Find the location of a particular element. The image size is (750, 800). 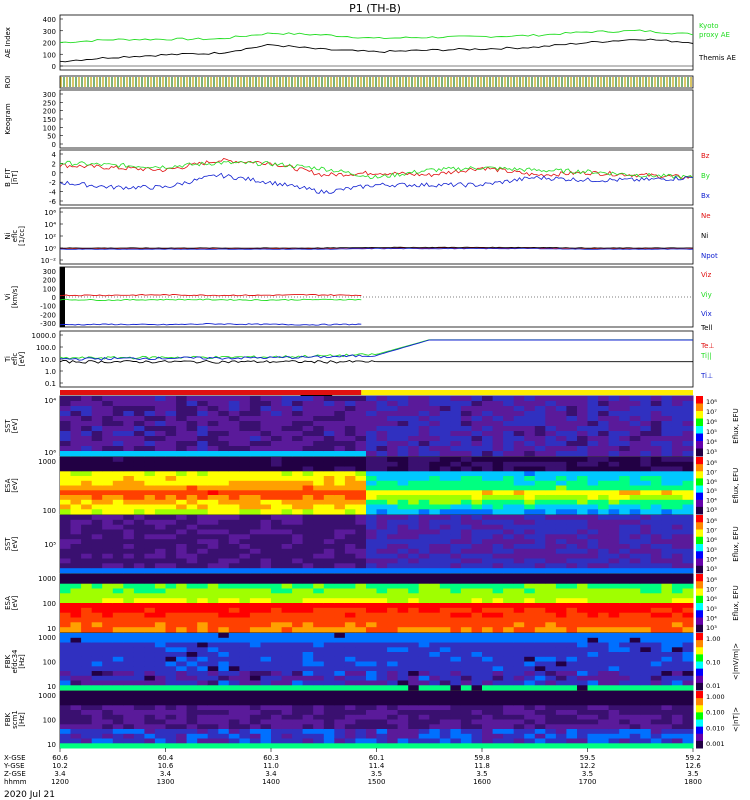

fbk-efield-spectrogram-colorbar-segment is located at coordinates (699, 637).